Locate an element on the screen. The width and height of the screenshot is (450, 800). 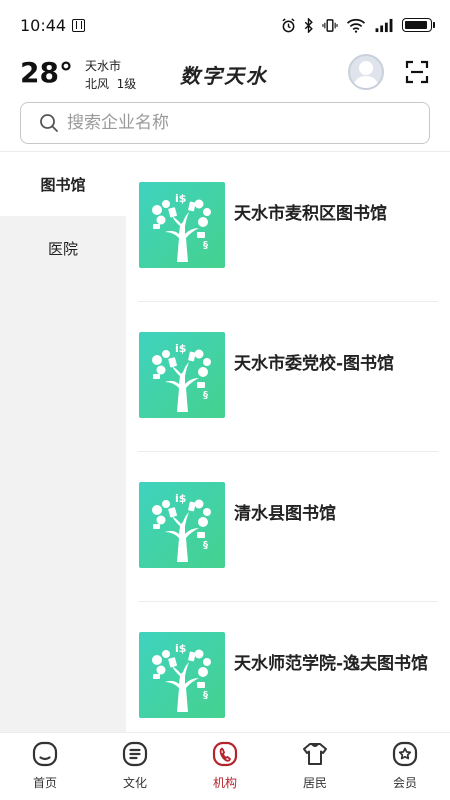
user-icon is located at coordinates (366, 74).